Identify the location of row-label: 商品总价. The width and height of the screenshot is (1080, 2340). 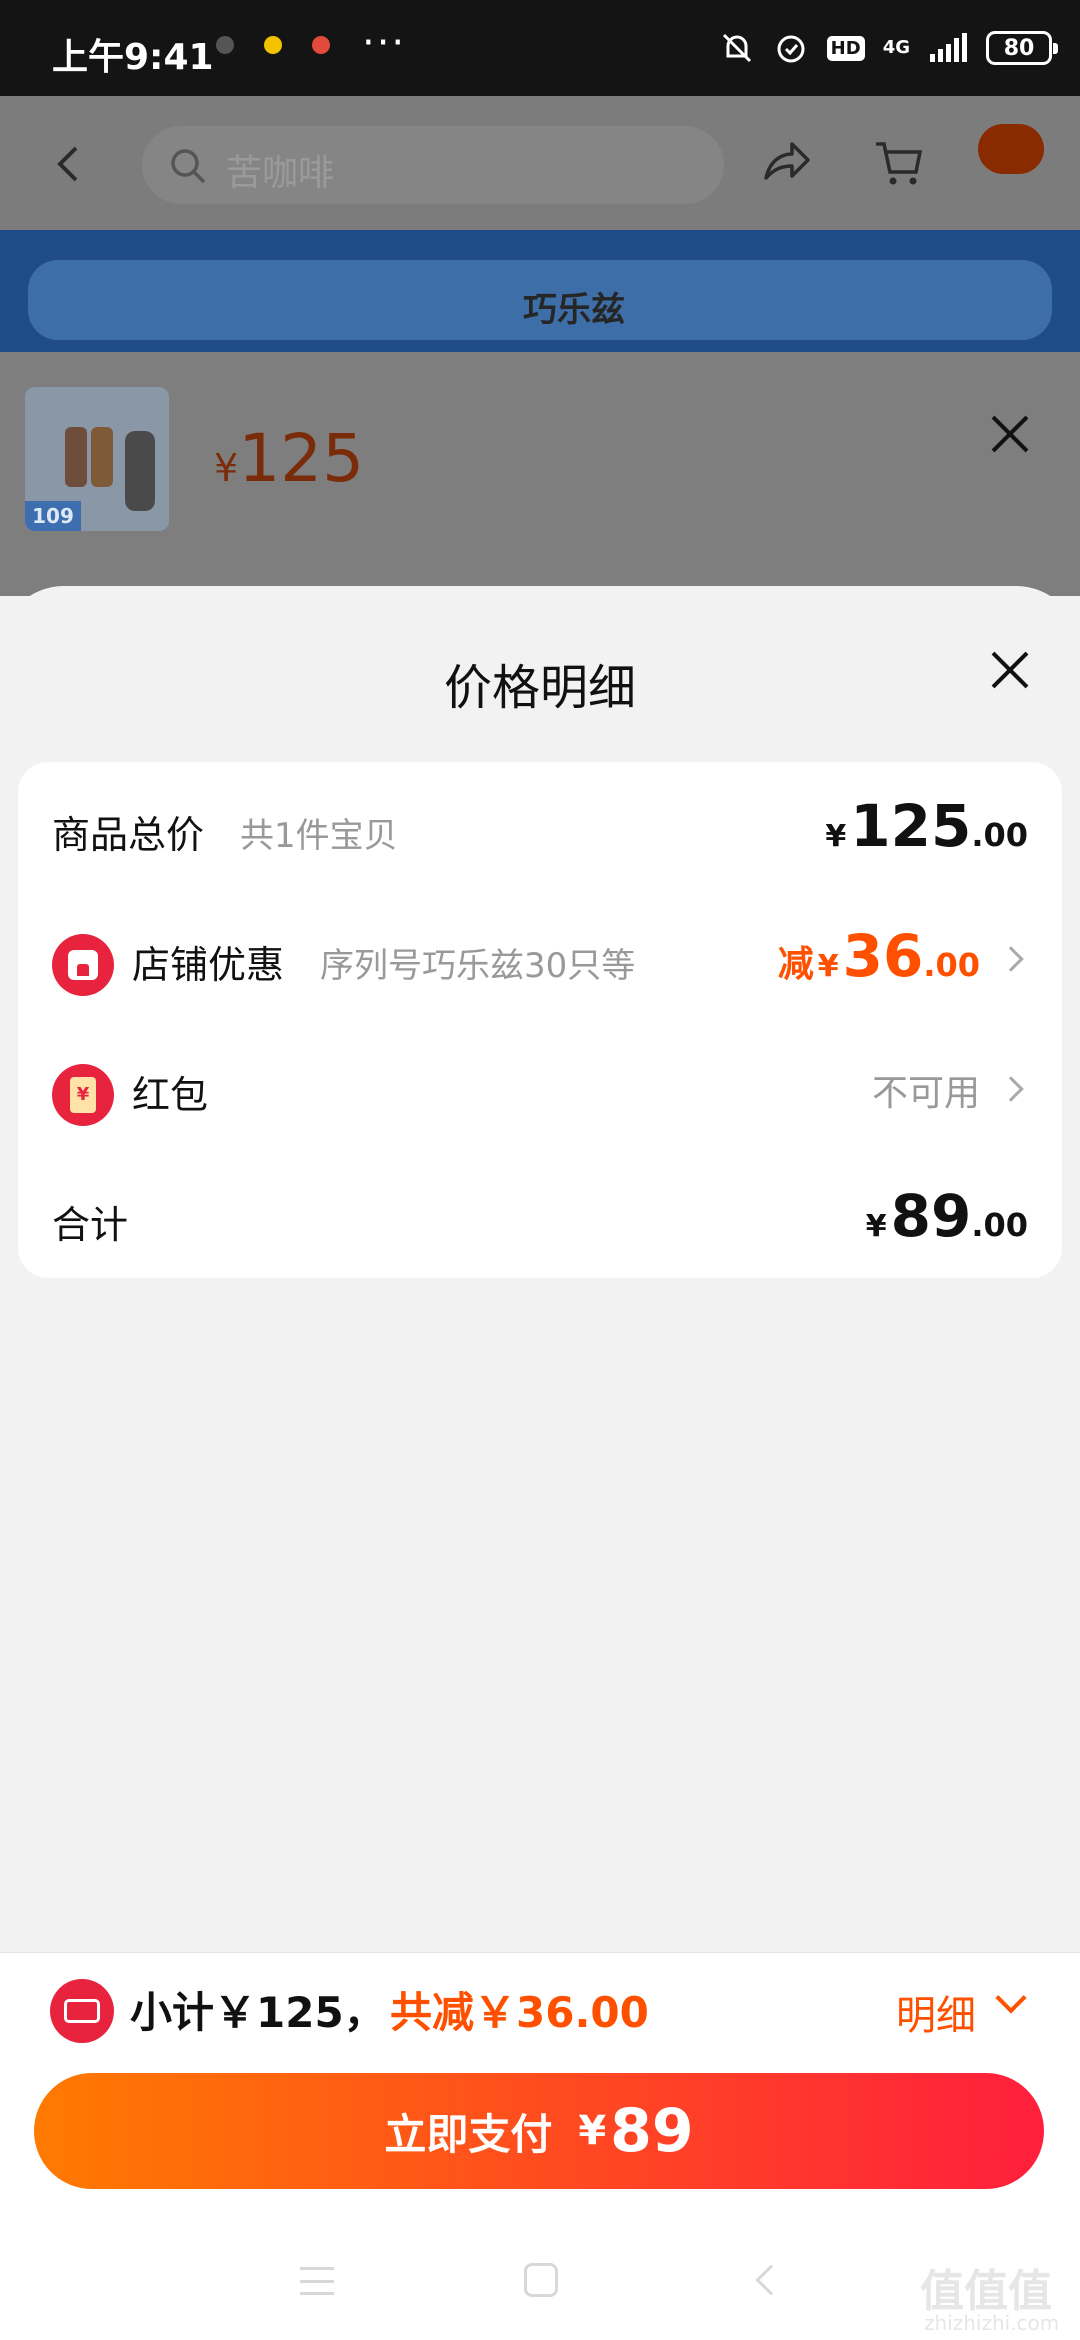
(128, 835).